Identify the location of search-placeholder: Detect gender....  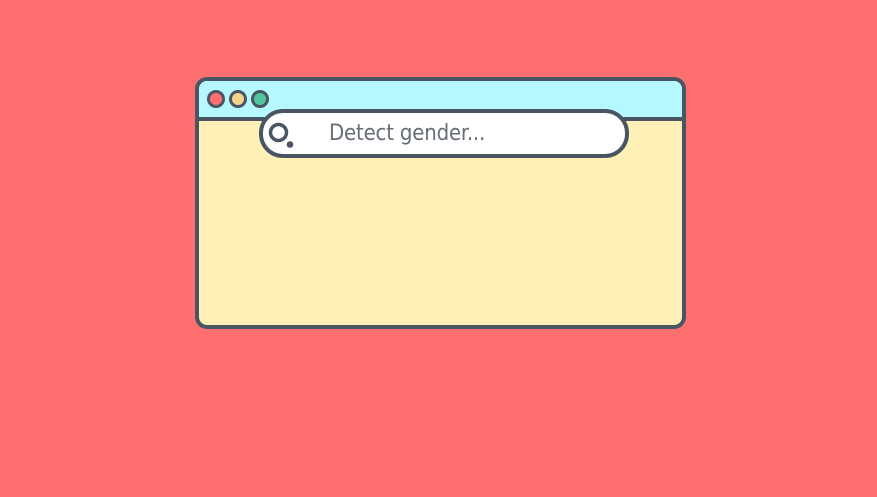
(407, 133).